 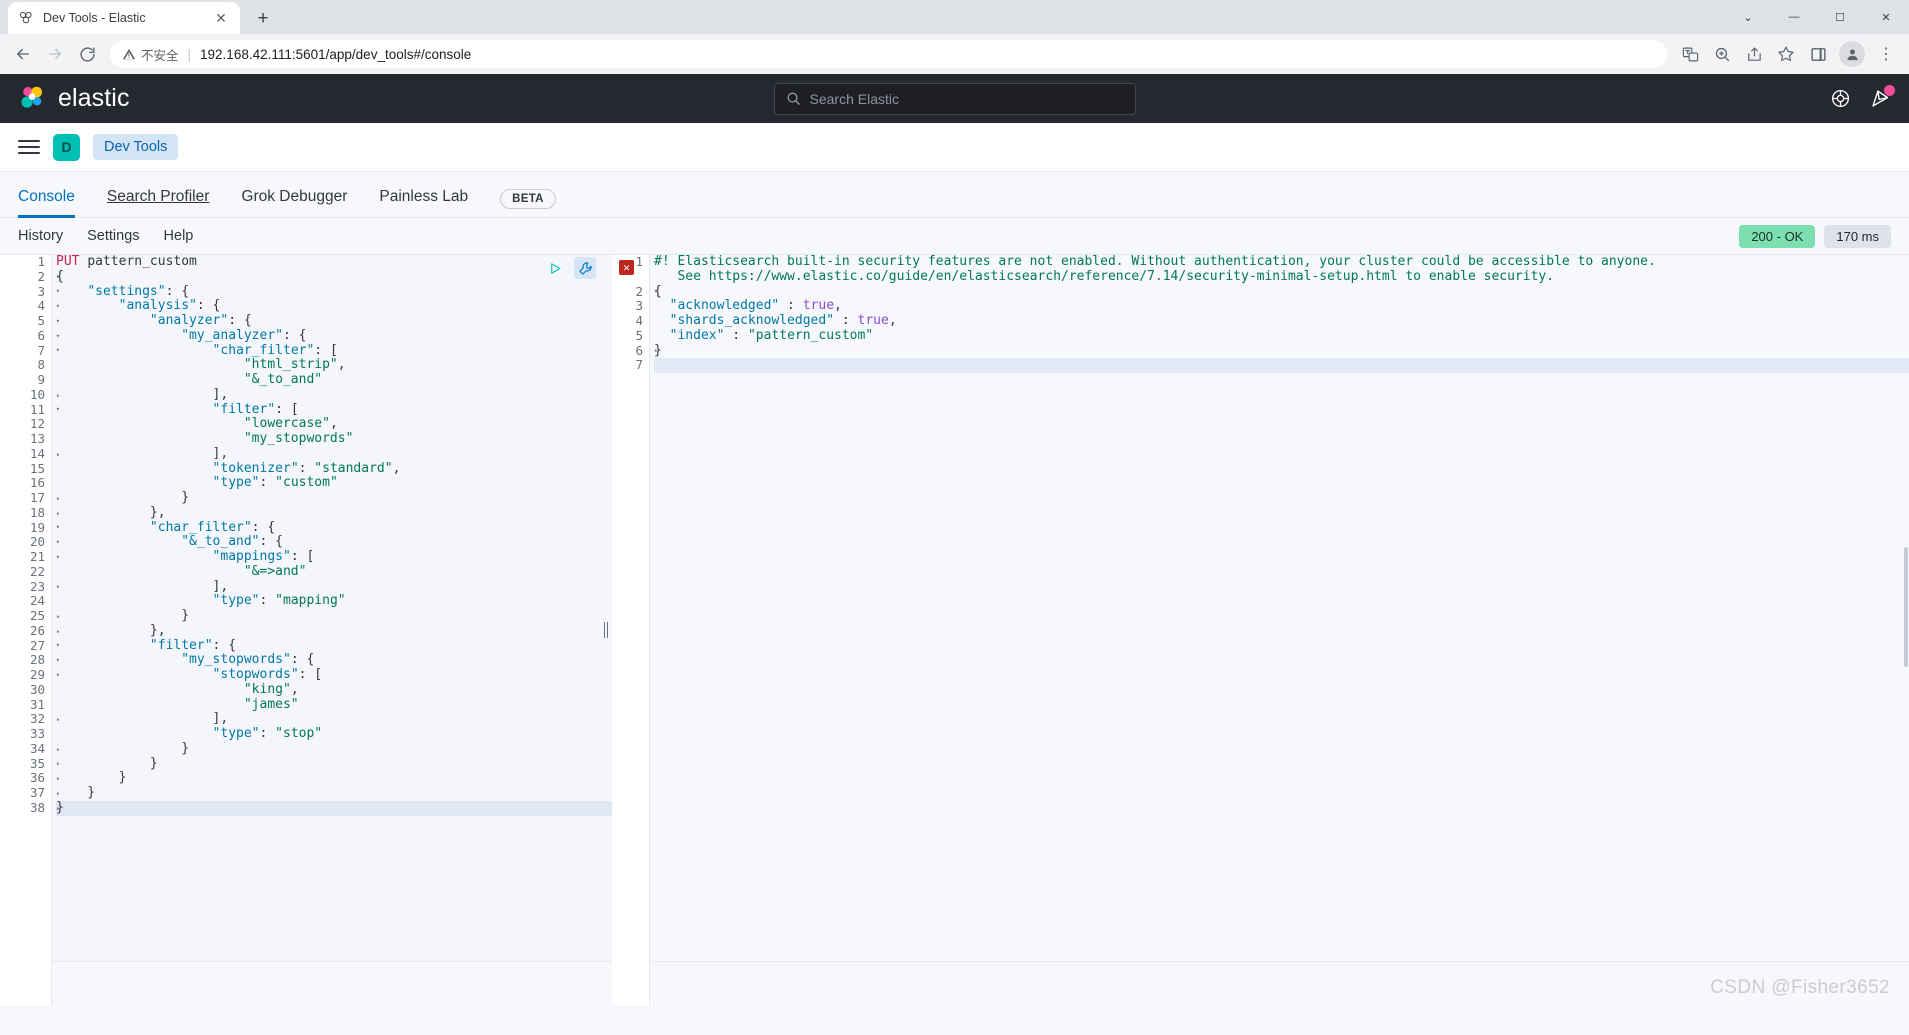 I want to click on browser-tab: Dev Tools - Elastic ✕, so click(x=124, y=18).